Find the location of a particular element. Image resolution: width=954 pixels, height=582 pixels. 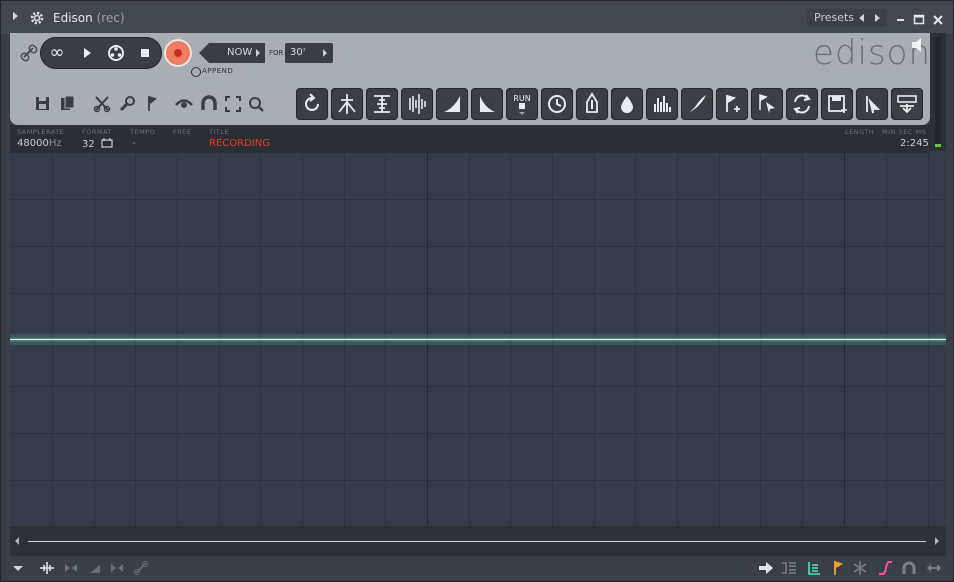

length-value: 2:245 is located at coordinates (914, 143).